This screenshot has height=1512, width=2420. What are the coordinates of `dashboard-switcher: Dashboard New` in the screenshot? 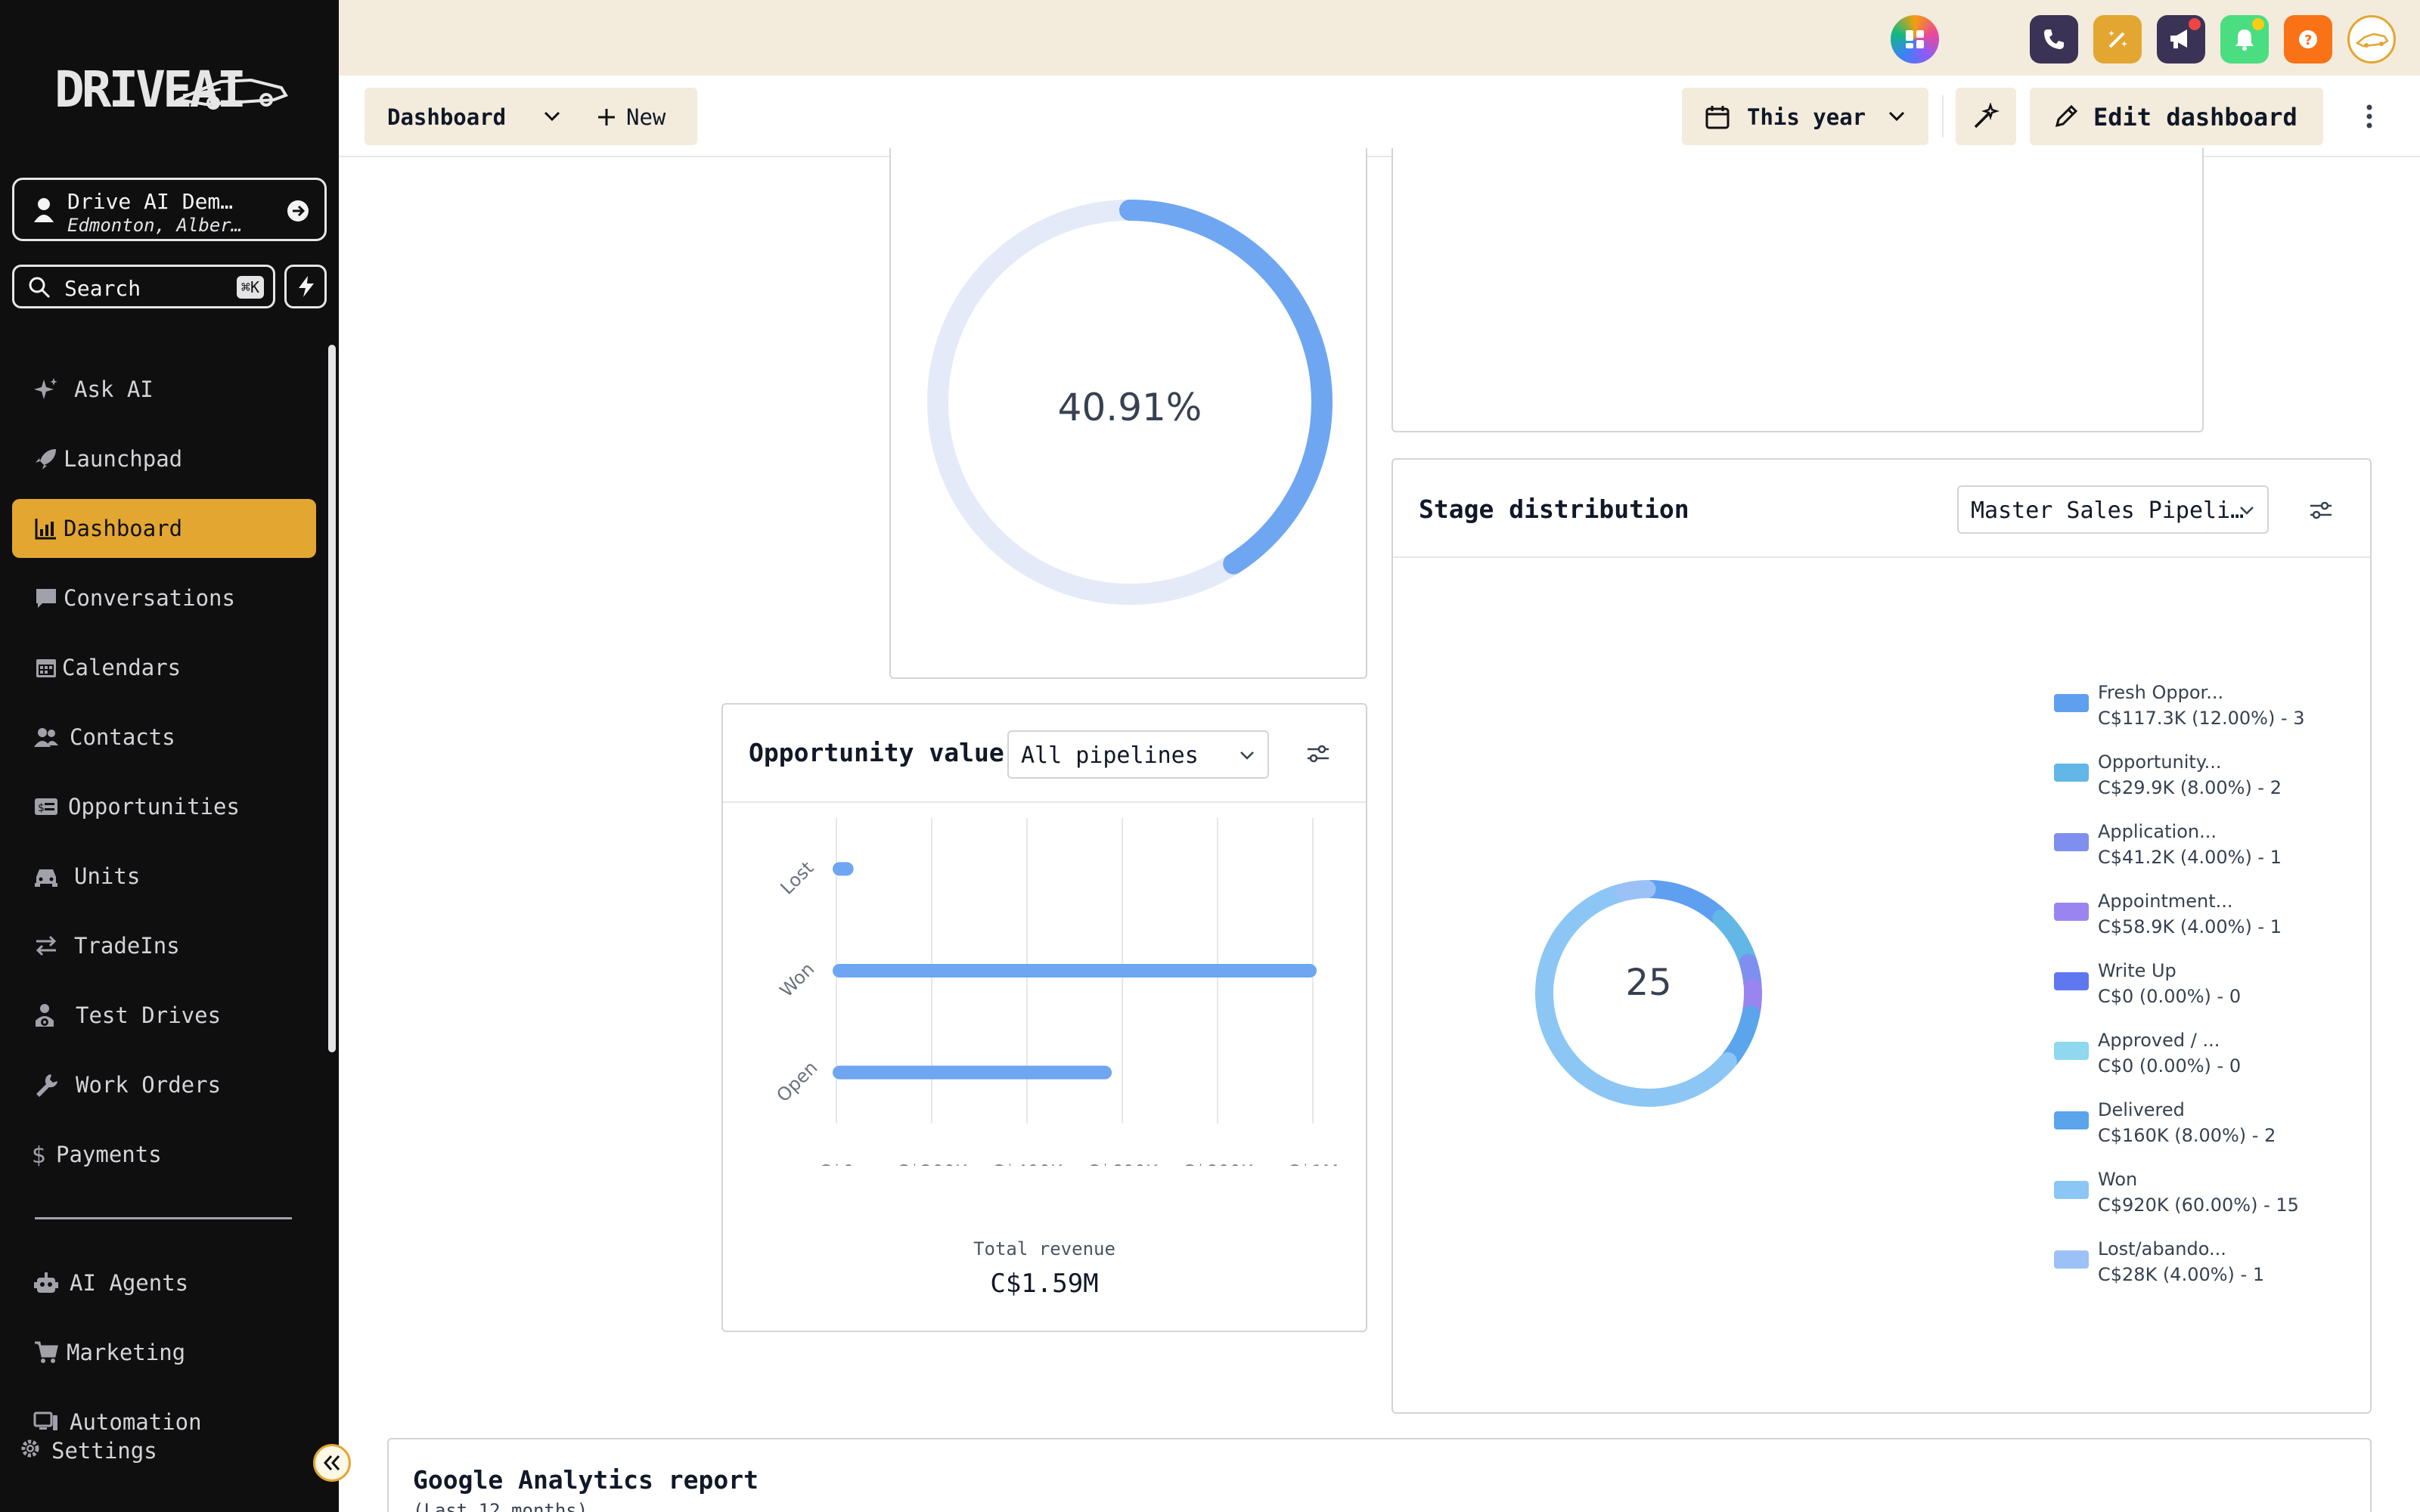 It's located at (531, 117).